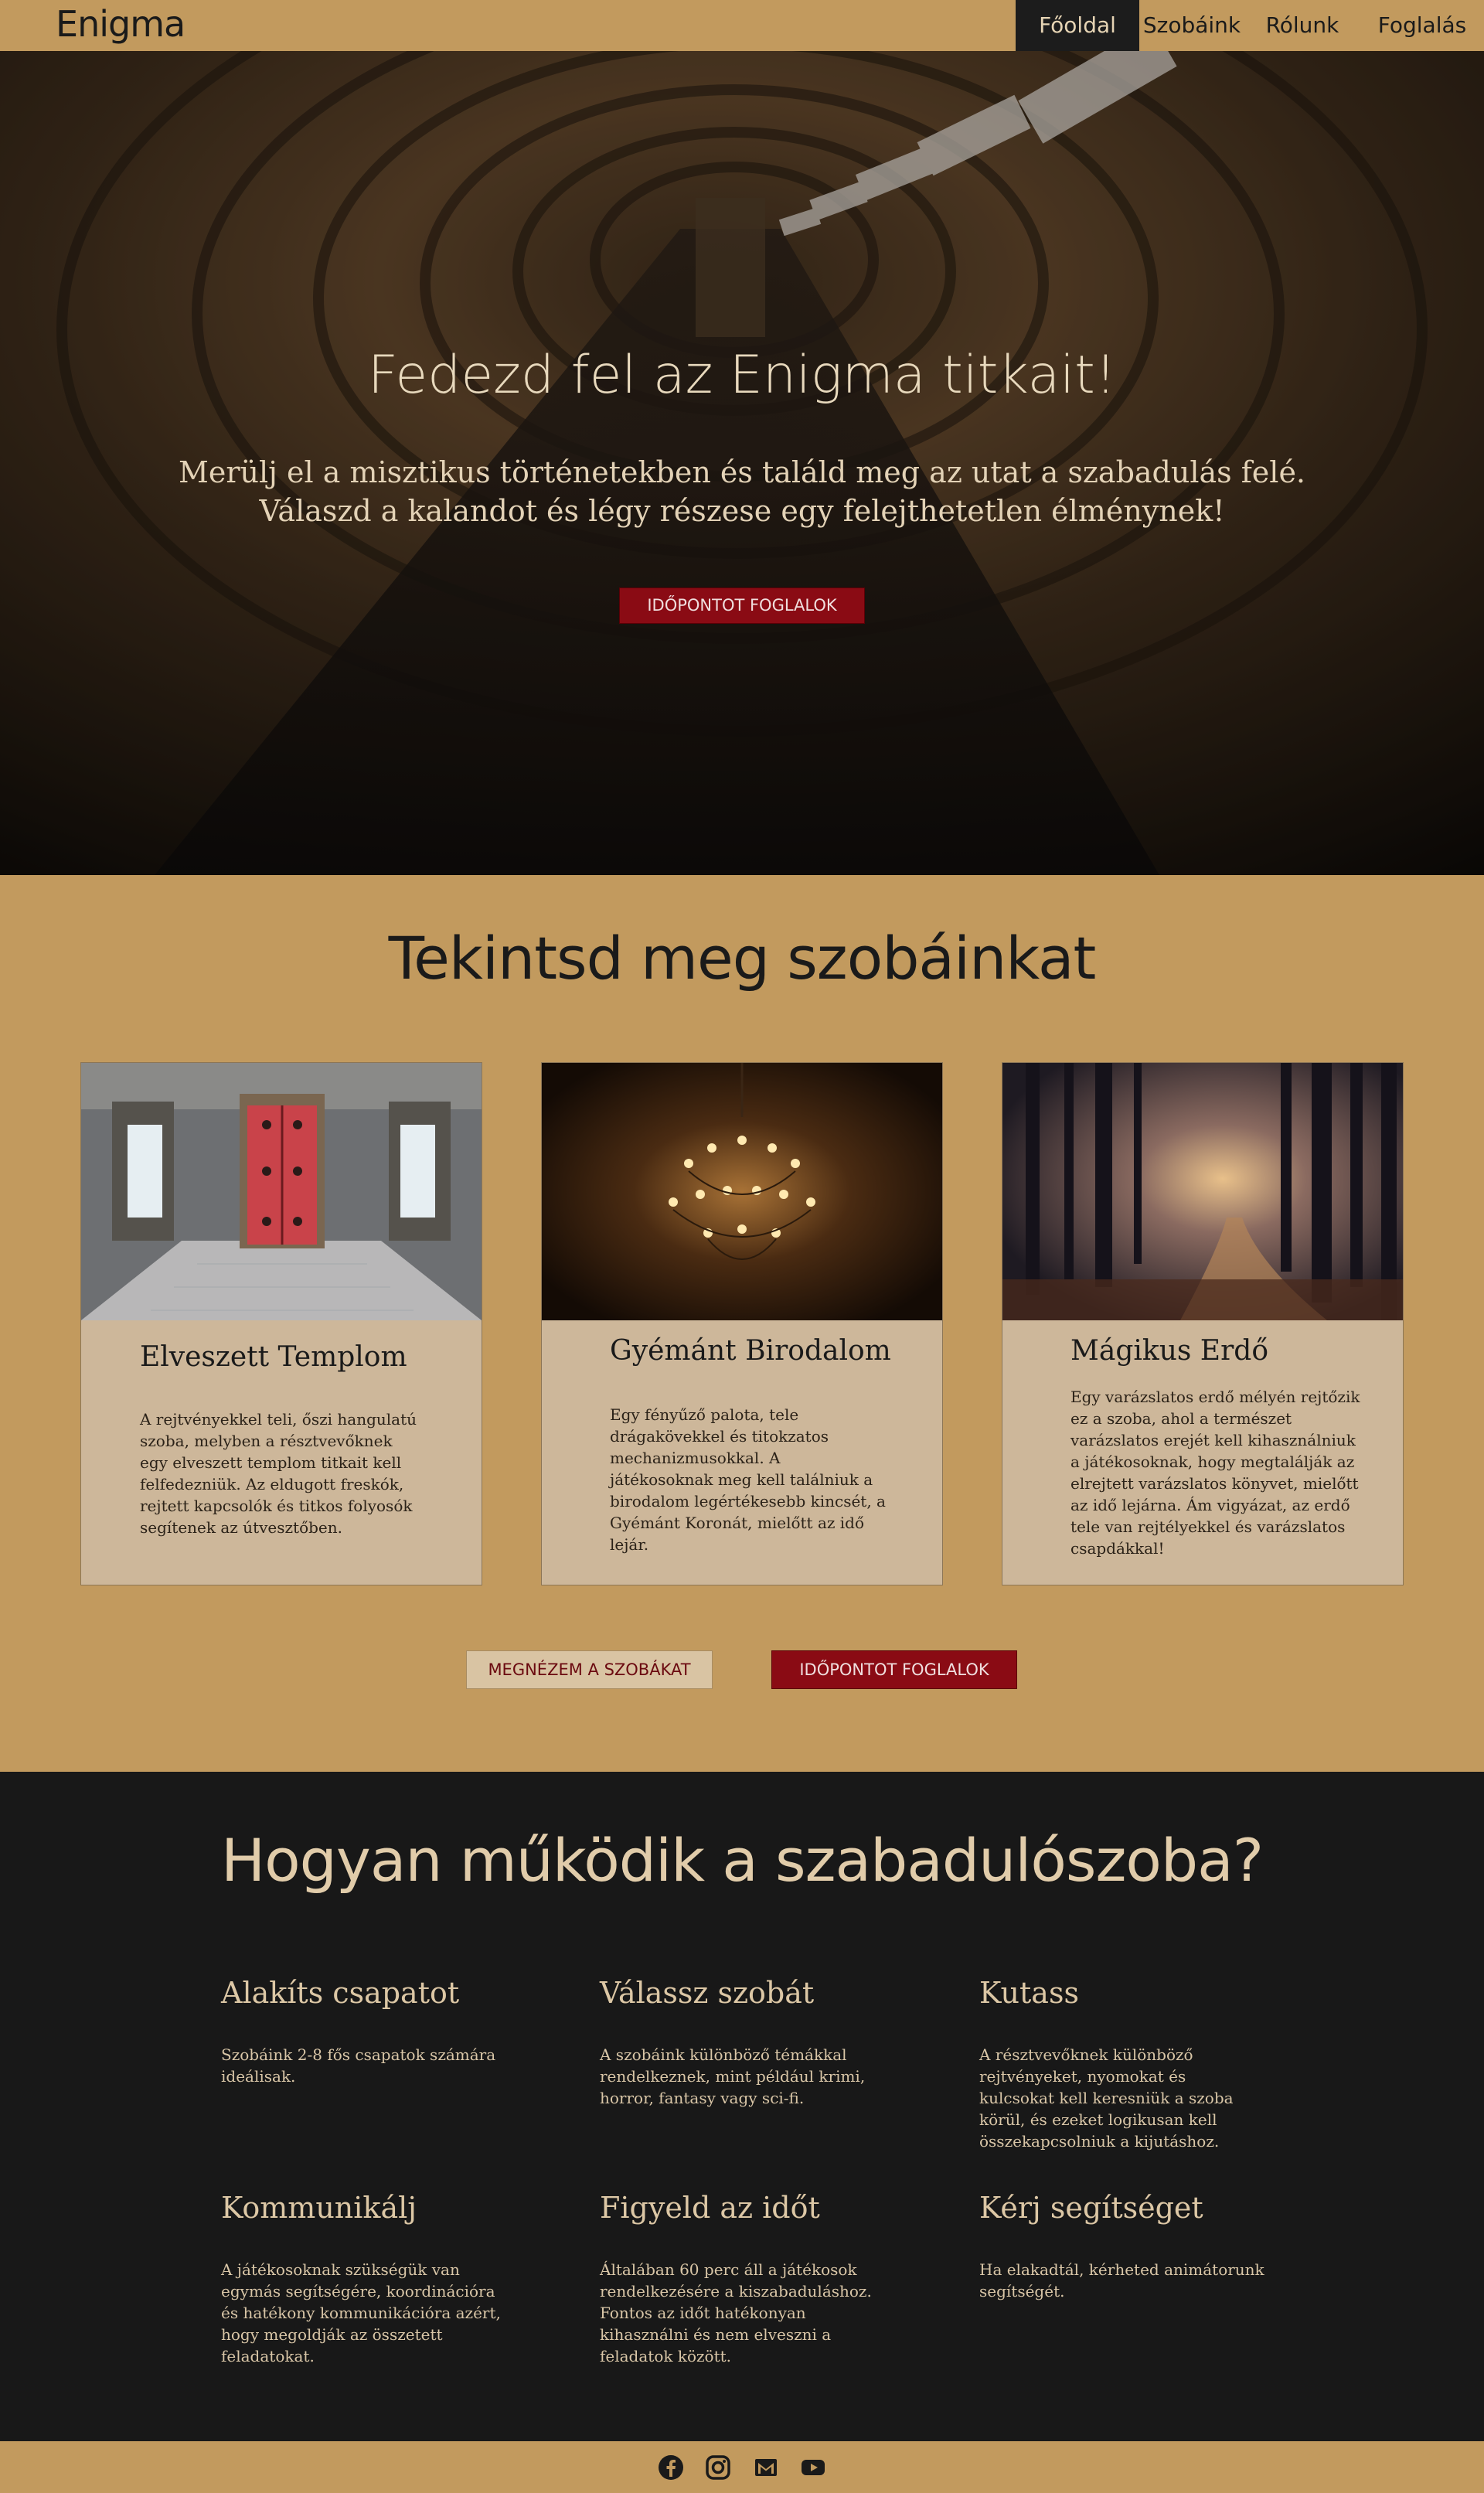 The image size is (1484, 2493). I want to click on nav-item-foglalas: Foglalás, so click(1422, 25).